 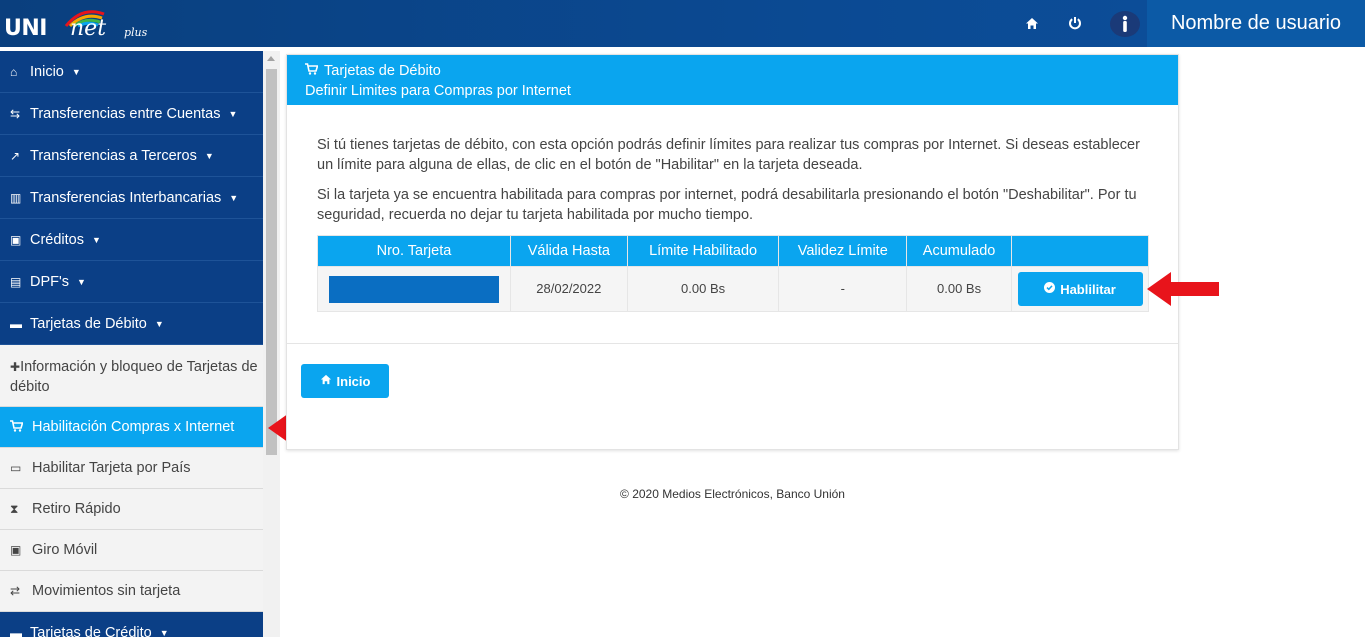 What do you see at coordinates (959, 289) in the screenshot?
I see `accumulated-cell: 0.00 Bs` at bounding box center [959, 289].